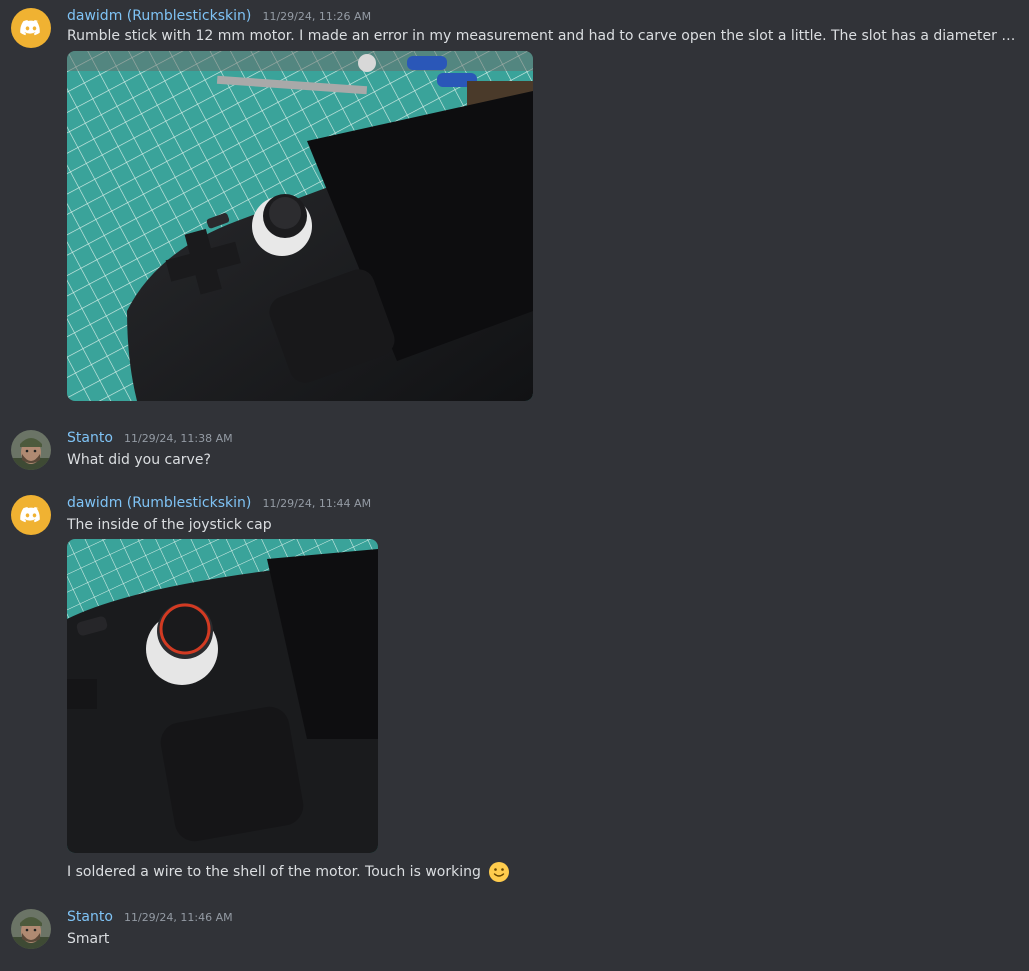  I want to click on message-header: Stanto 11/29/24, 11:38 AM, so click(150, 438).